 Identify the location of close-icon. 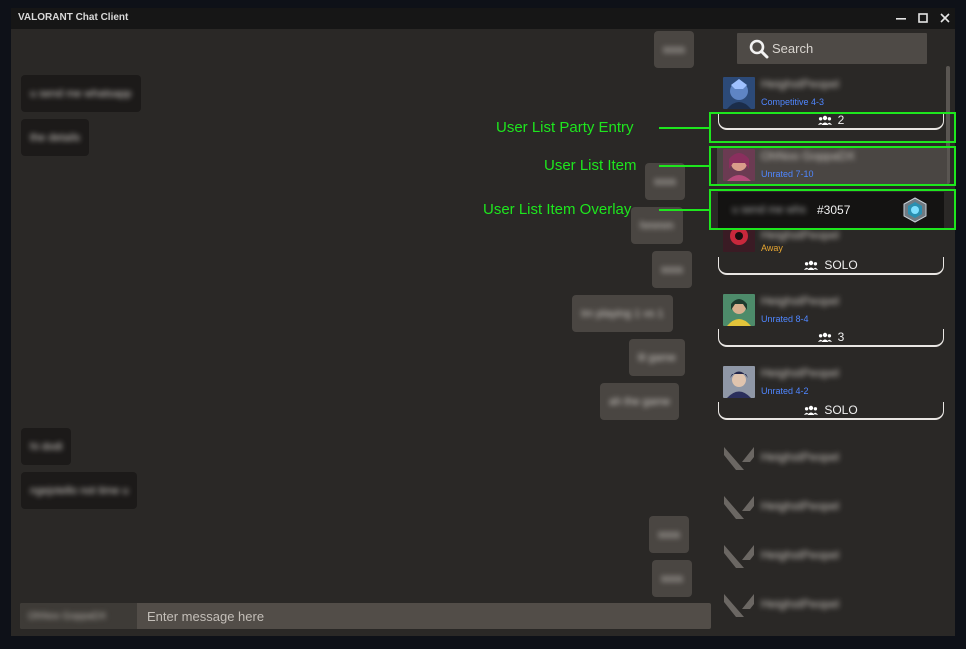
(945, 18).